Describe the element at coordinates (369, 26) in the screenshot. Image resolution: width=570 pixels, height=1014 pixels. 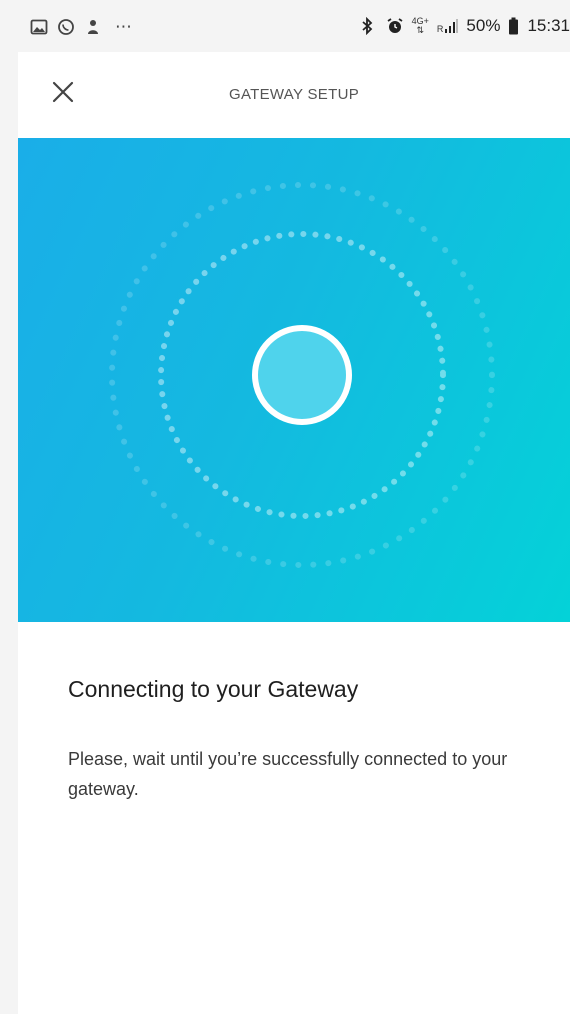
I see `bluetooth-icon` at that location.